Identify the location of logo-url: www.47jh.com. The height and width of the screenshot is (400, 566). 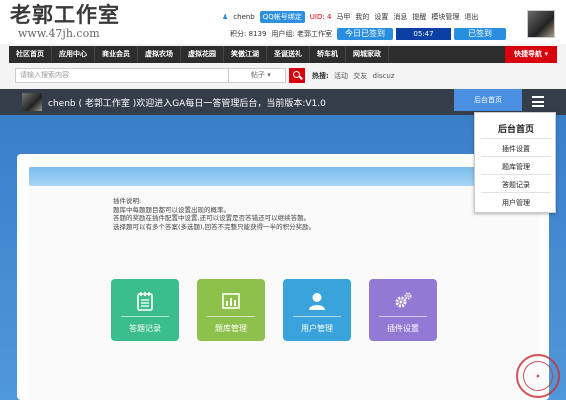
(59, 33).